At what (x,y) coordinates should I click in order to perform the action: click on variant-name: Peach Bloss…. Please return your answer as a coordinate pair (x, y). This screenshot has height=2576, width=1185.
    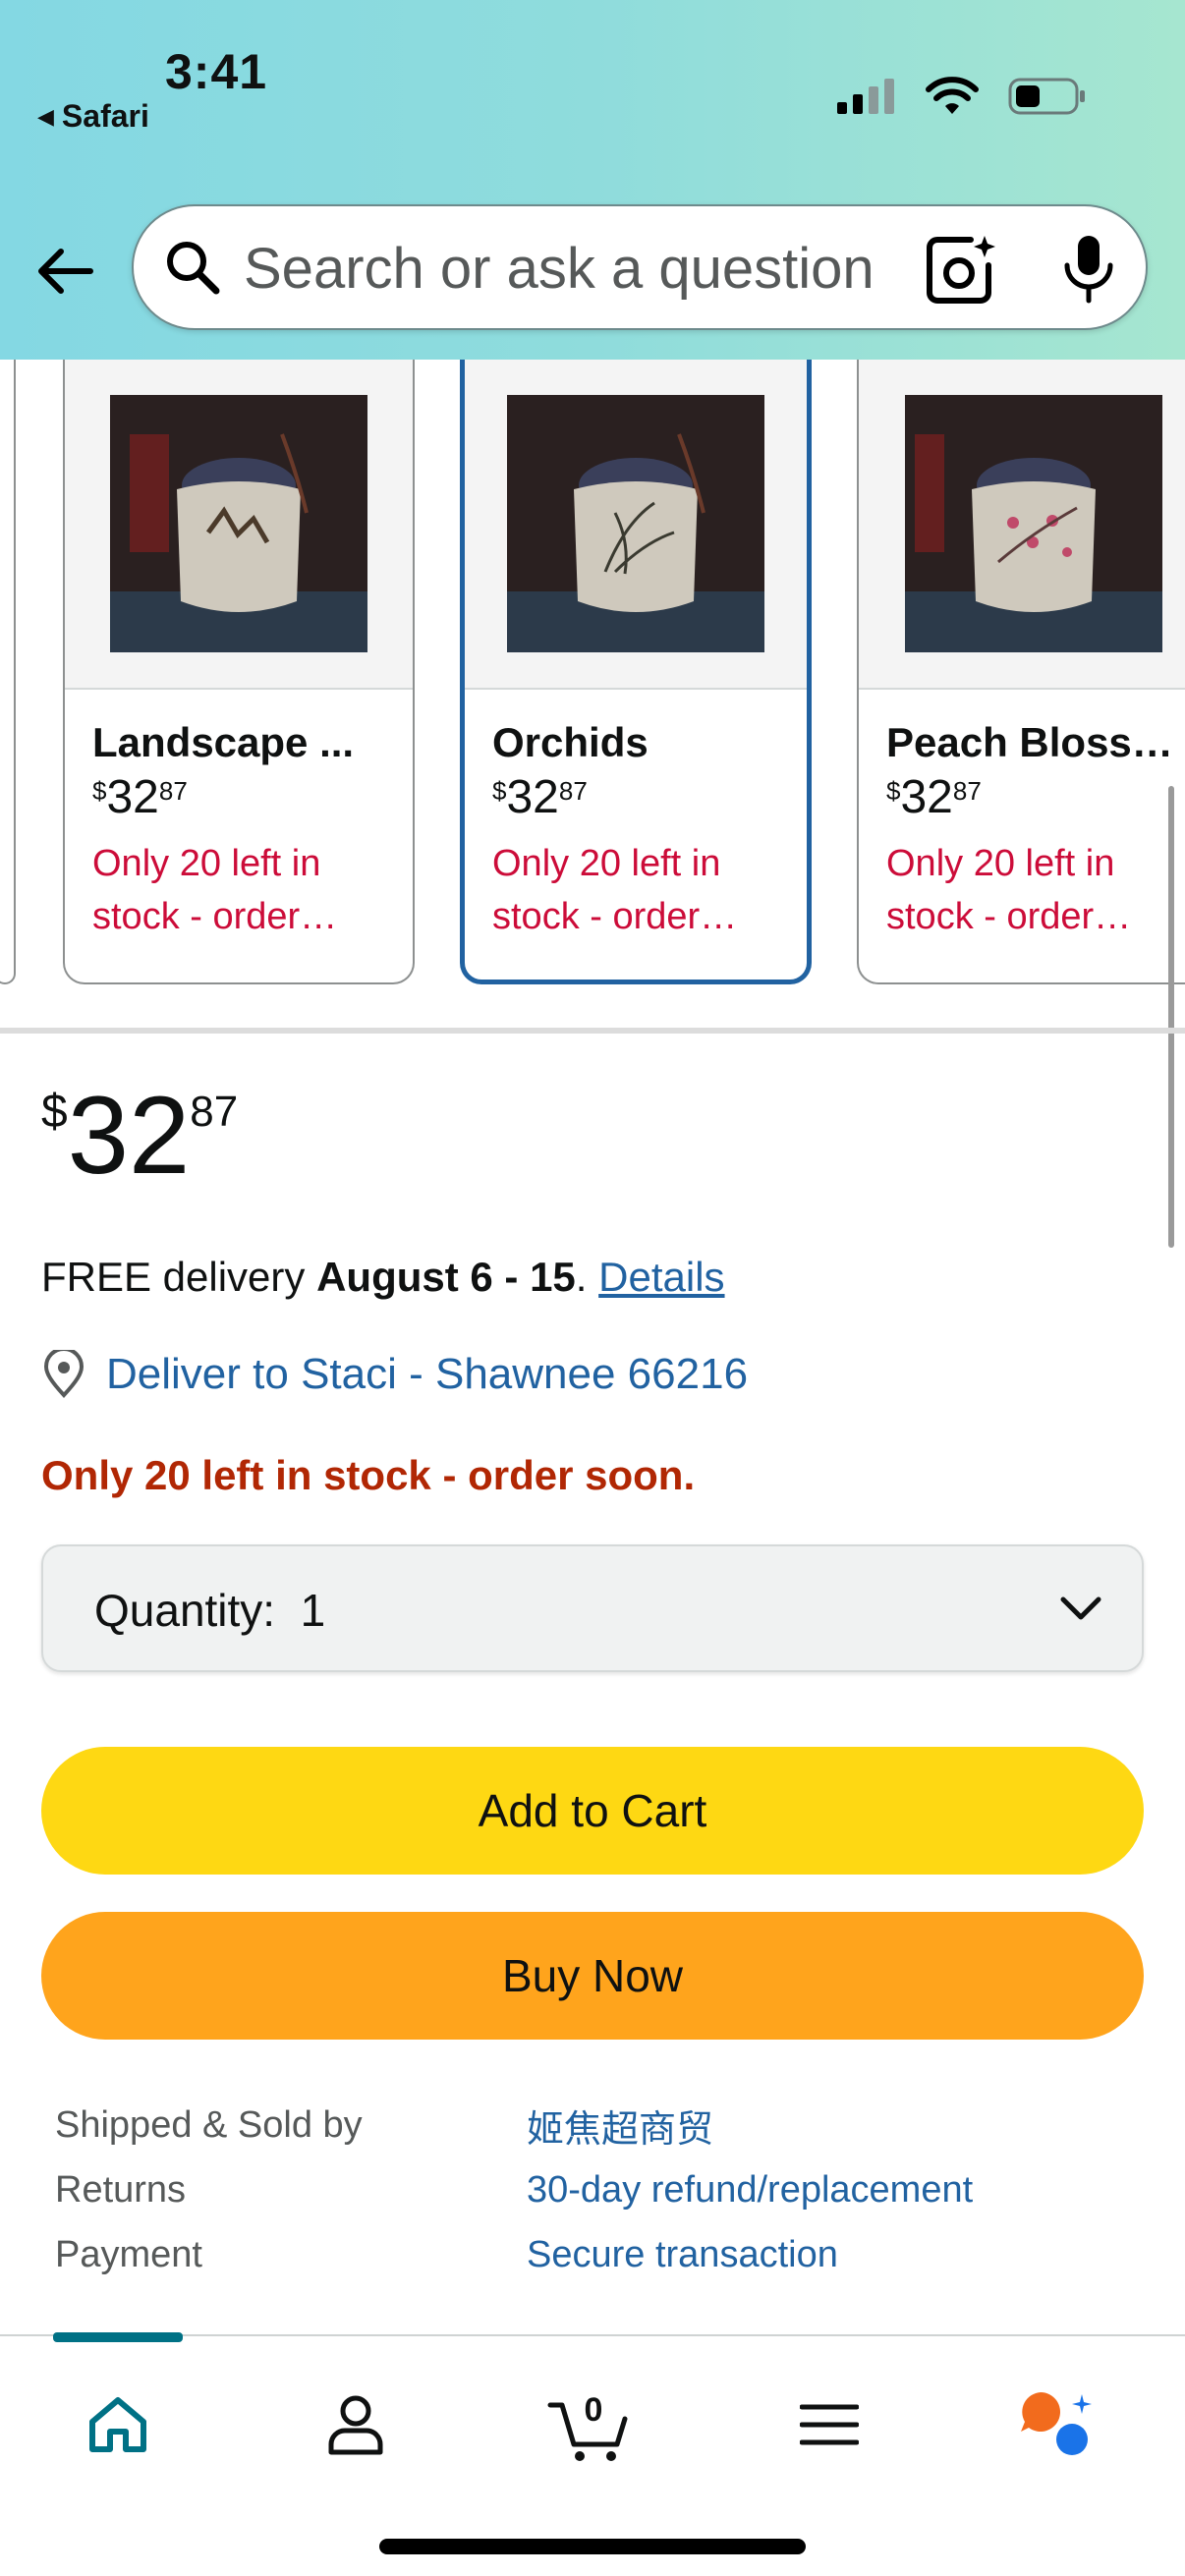
    Looking at the image, I should click on (1030, 742).